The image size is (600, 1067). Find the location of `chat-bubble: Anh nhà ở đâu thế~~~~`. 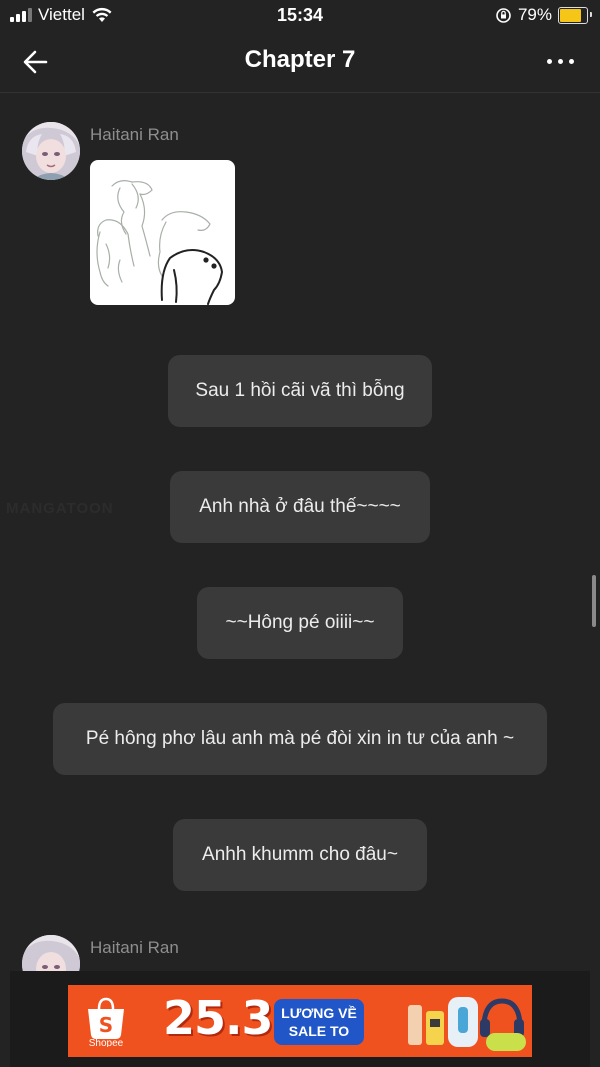

chat-bubble: Anh nhà ở đâu thế~~~~ is located at coordinates (300, 507).